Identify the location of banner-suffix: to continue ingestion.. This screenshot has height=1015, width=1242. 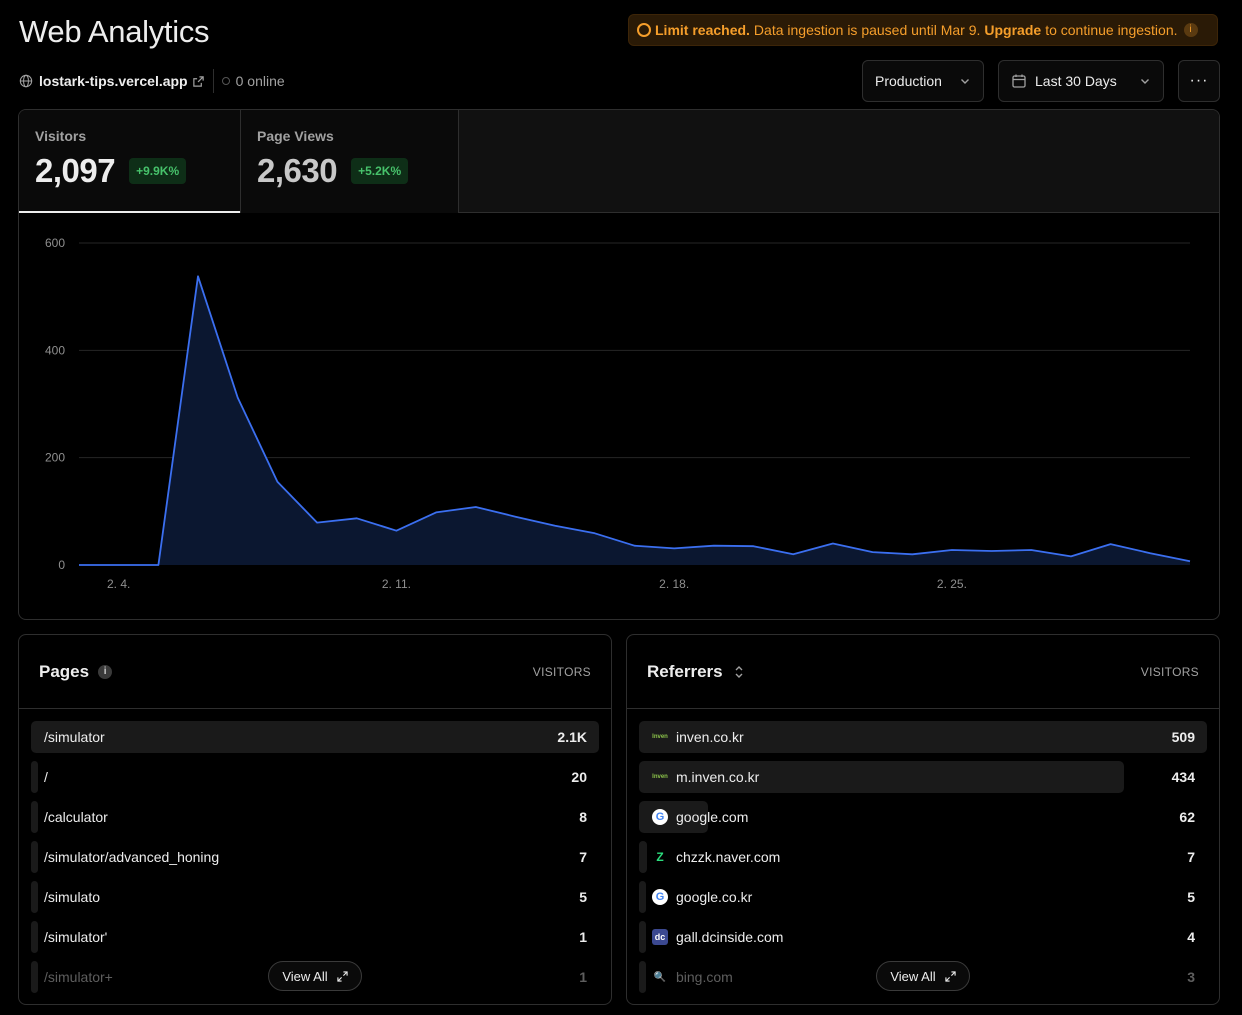
(1111, 30).